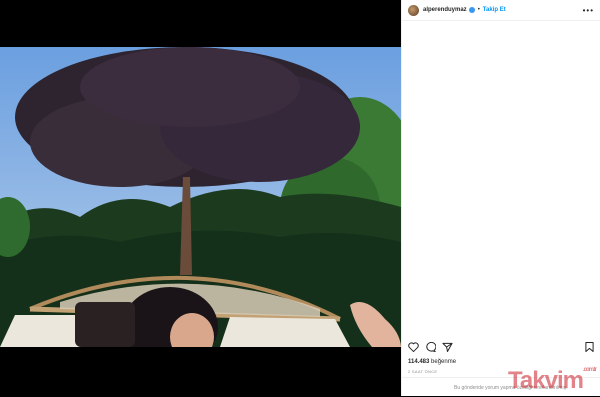  Describe the element at coordinates (444, 362) in the screenshot. I see `likes-label: beğenme` at that location.